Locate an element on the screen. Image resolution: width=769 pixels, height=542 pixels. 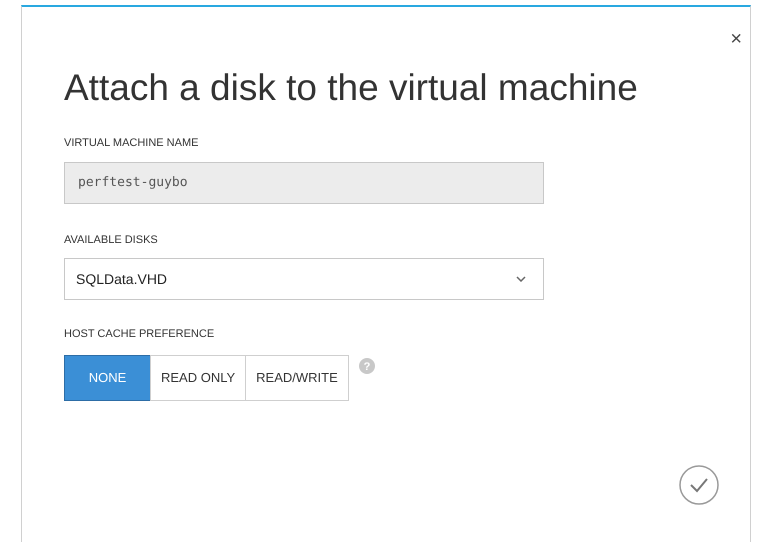
confirm-icon is located at coordinates (699, 485).